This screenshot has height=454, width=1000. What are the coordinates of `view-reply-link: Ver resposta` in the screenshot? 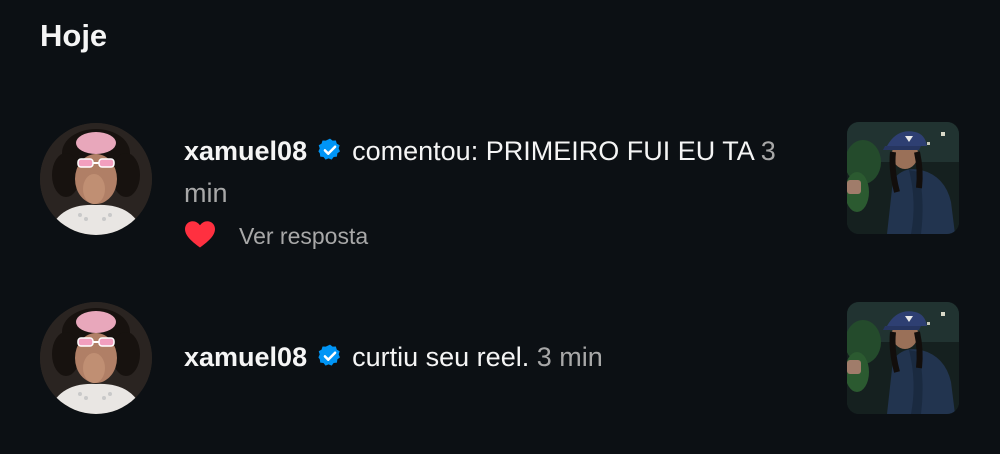 It's located at (303, 236).